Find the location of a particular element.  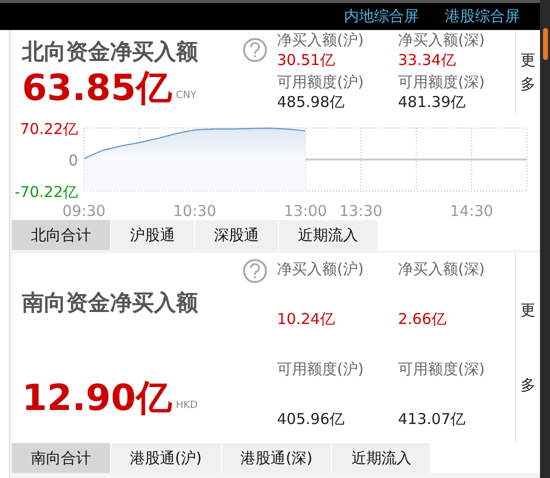

stat-value: 30.51亿 is located at coordinates (306, 60).